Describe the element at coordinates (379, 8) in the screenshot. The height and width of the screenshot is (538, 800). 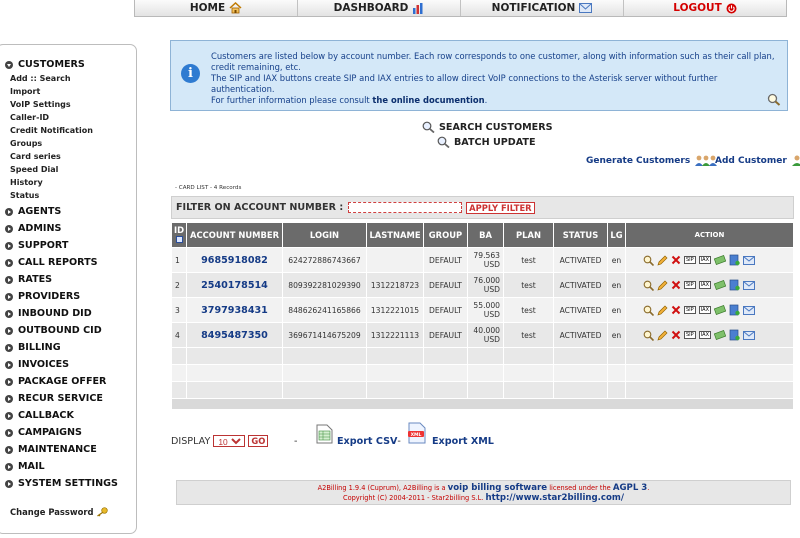
I see `nav-dashboard: DASHBOARD` at that location.